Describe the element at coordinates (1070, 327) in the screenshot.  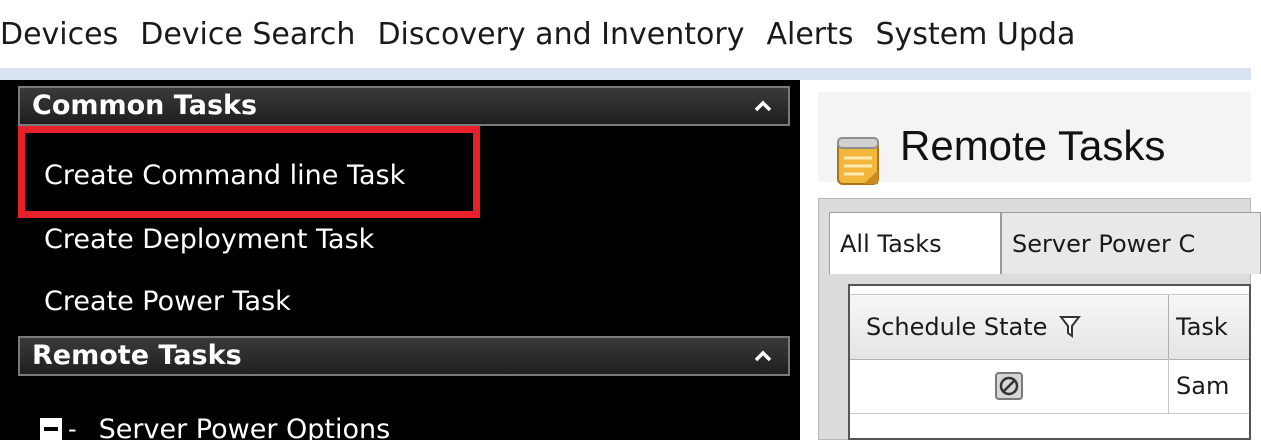
I see `filter-icon` at that location.